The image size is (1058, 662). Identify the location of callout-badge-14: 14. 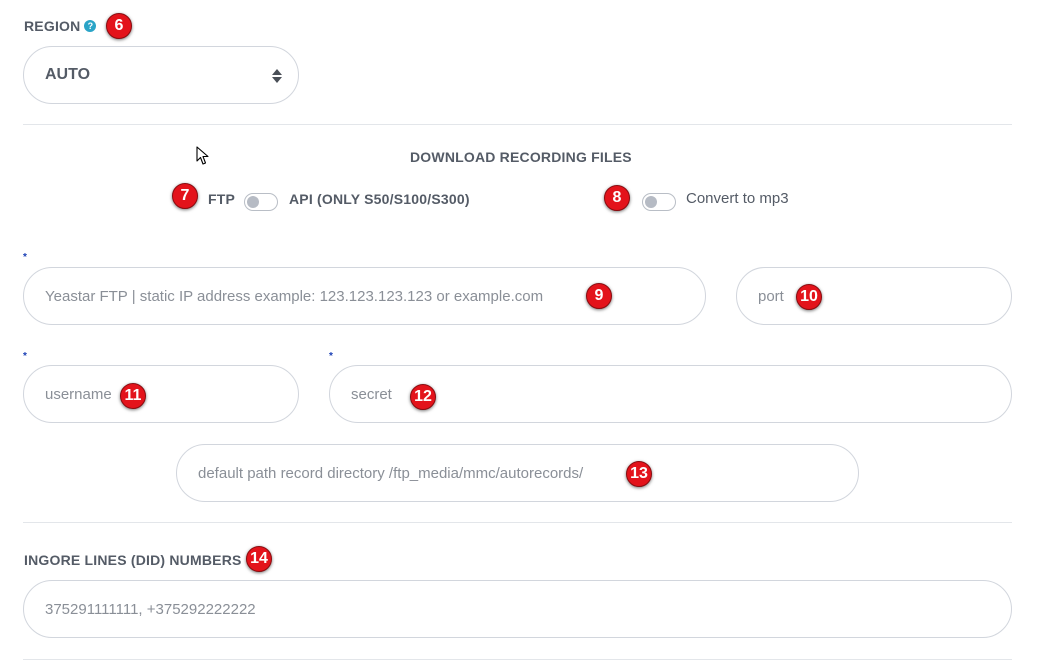
(259, 559).